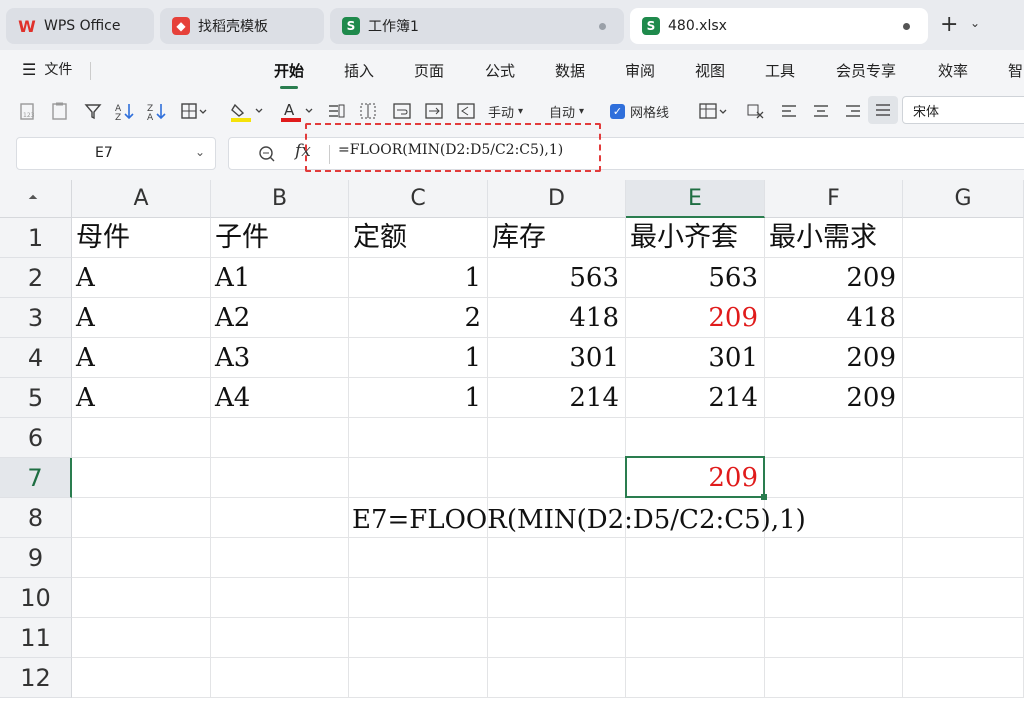 The height and width of the screenshot is (701, 1024). I want to click on cell-c6, so click(418, 438).